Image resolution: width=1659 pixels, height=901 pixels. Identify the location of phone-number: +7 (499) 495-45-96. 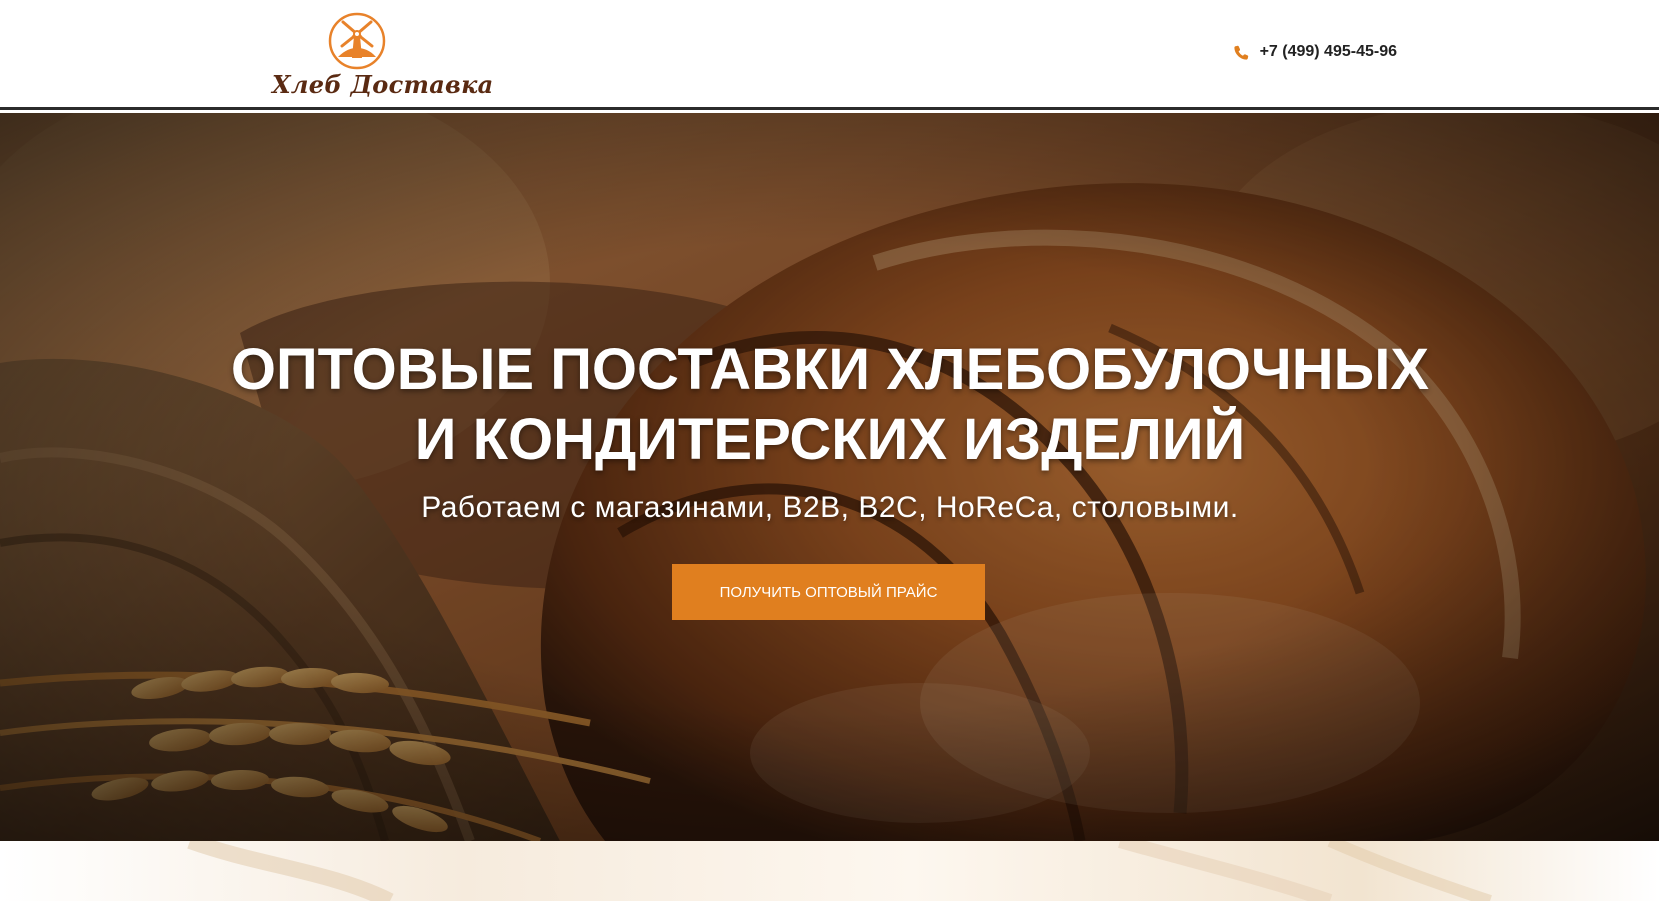
(1328, 51).